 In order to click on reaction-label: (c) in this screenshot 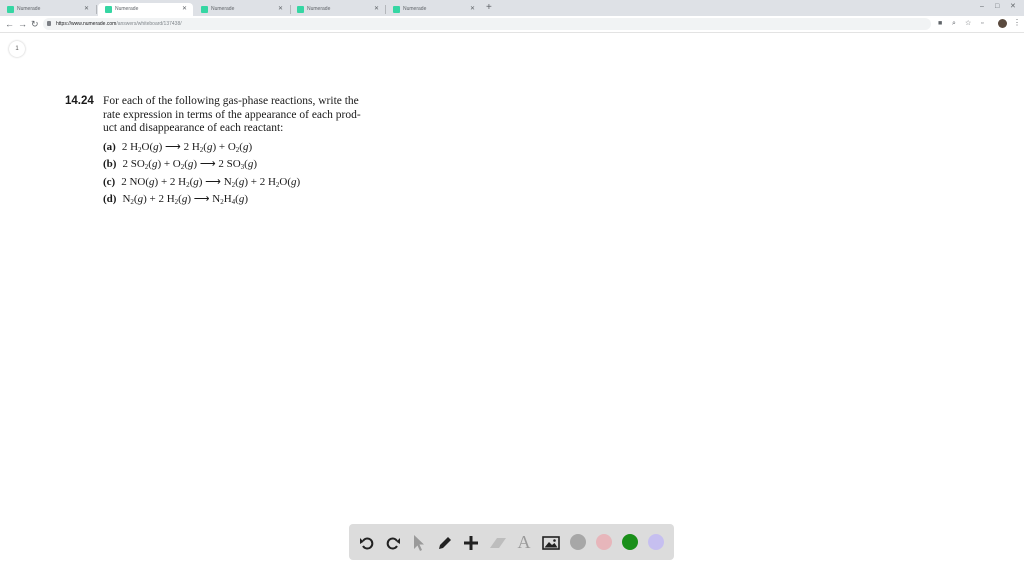, I will do `click(109, 182)`.